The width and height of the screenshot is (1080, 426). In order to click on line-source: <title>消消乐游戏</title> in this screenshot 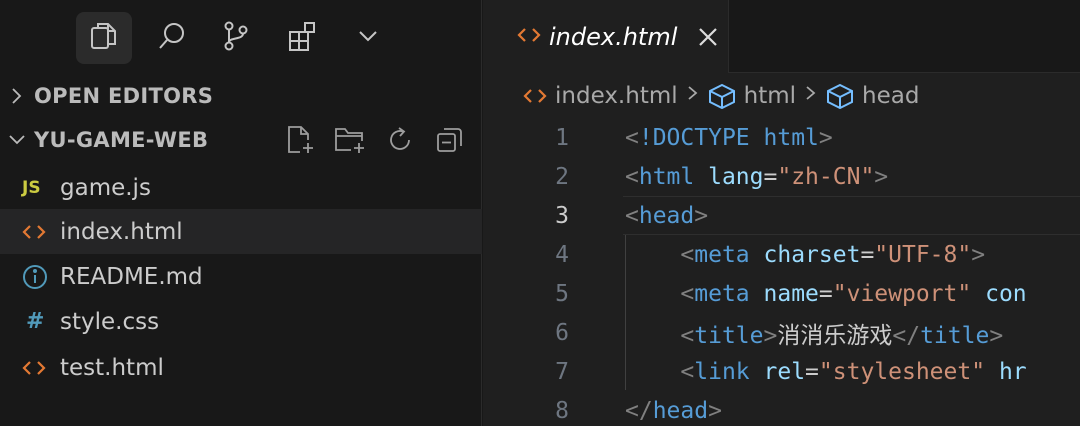, I will do `click(814, 333)`.